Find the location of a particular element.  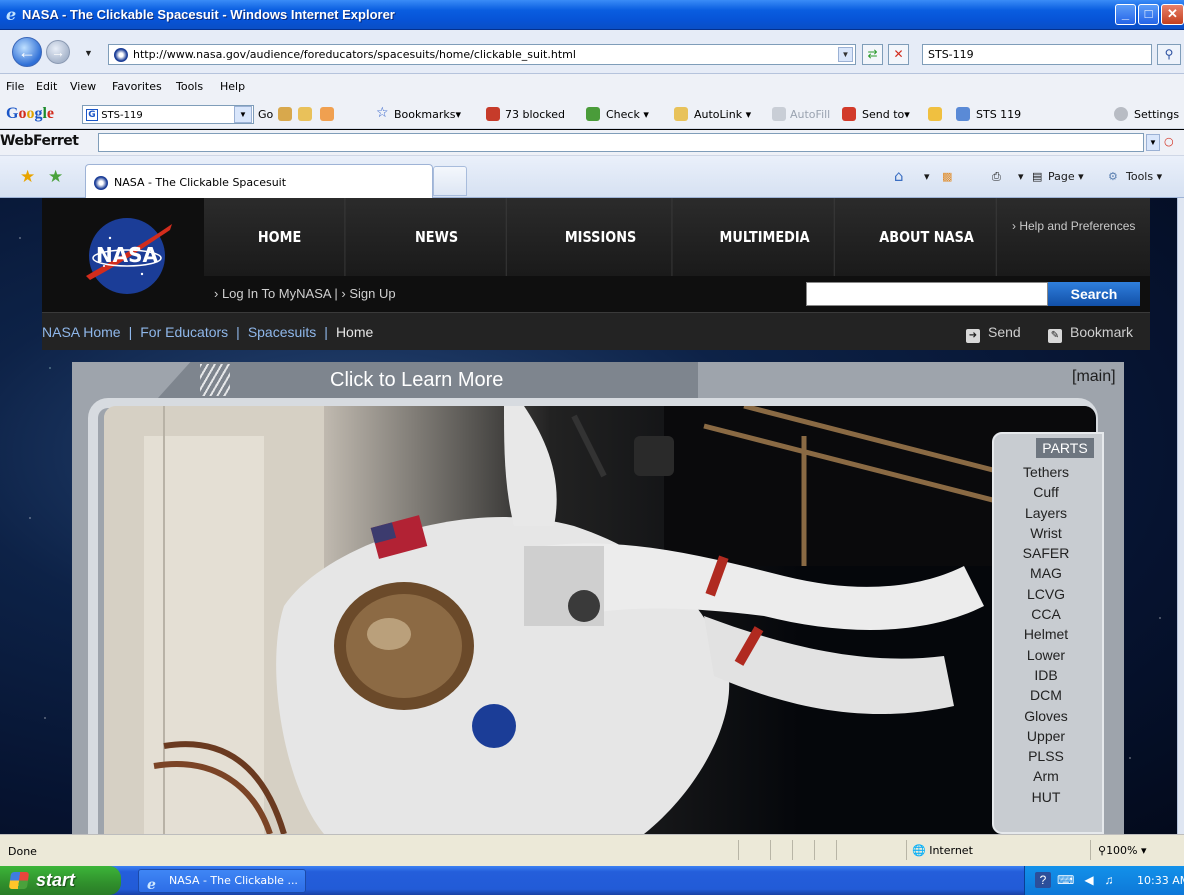

google-search-dropdown-icon: ▼ is located at coordinates (243, 114).